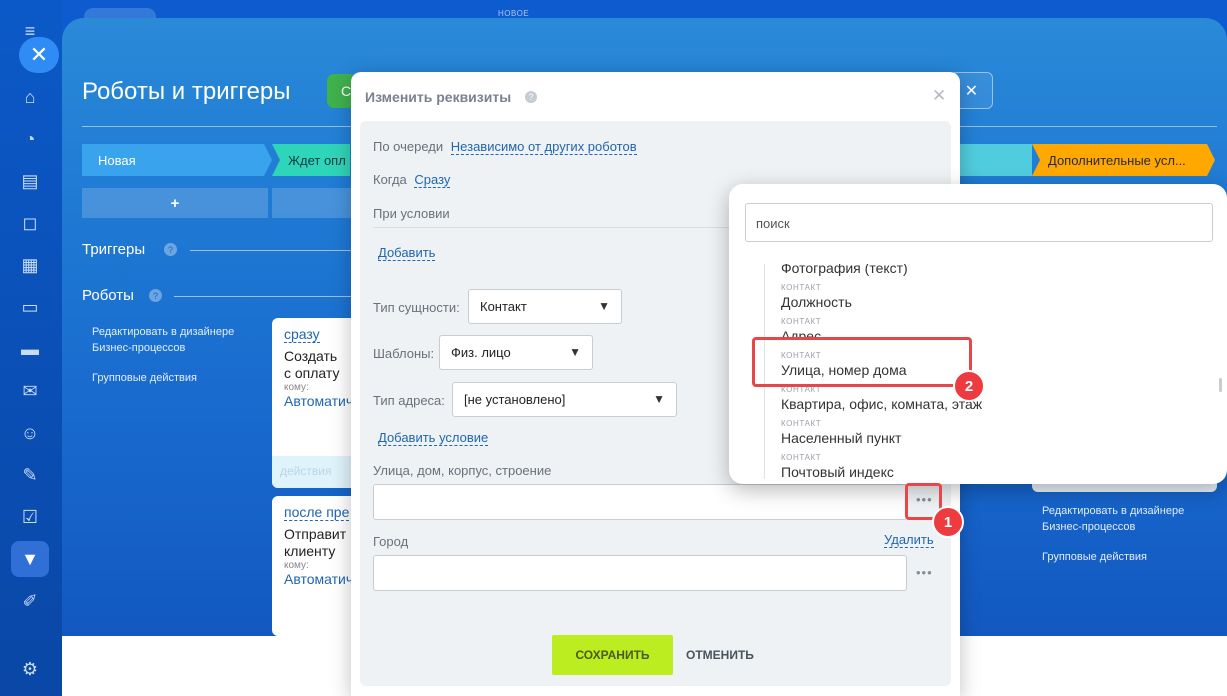 The image size is (1227, 696). I want to click on when-value: Сразу, so click(432, 180).